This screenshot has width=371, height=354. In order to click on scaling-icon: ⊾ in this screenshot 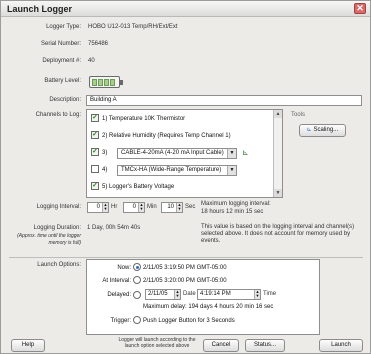, I will do `click(309, 130)`.